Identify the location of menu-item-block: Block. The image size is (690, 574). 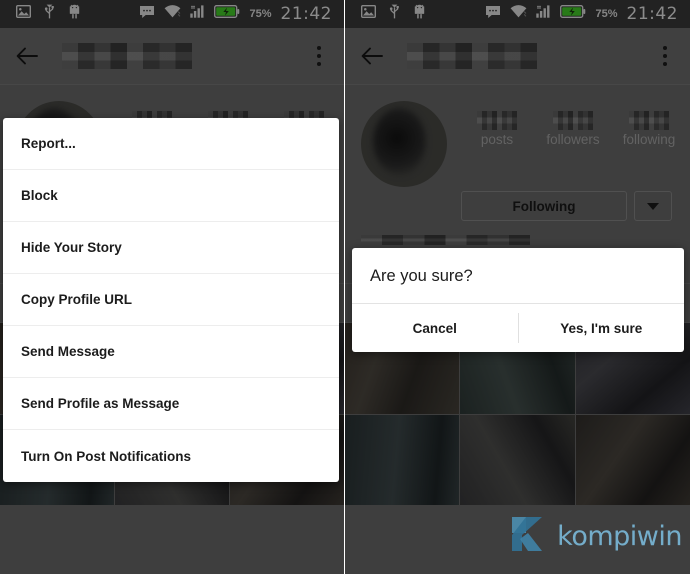
(171, 196).